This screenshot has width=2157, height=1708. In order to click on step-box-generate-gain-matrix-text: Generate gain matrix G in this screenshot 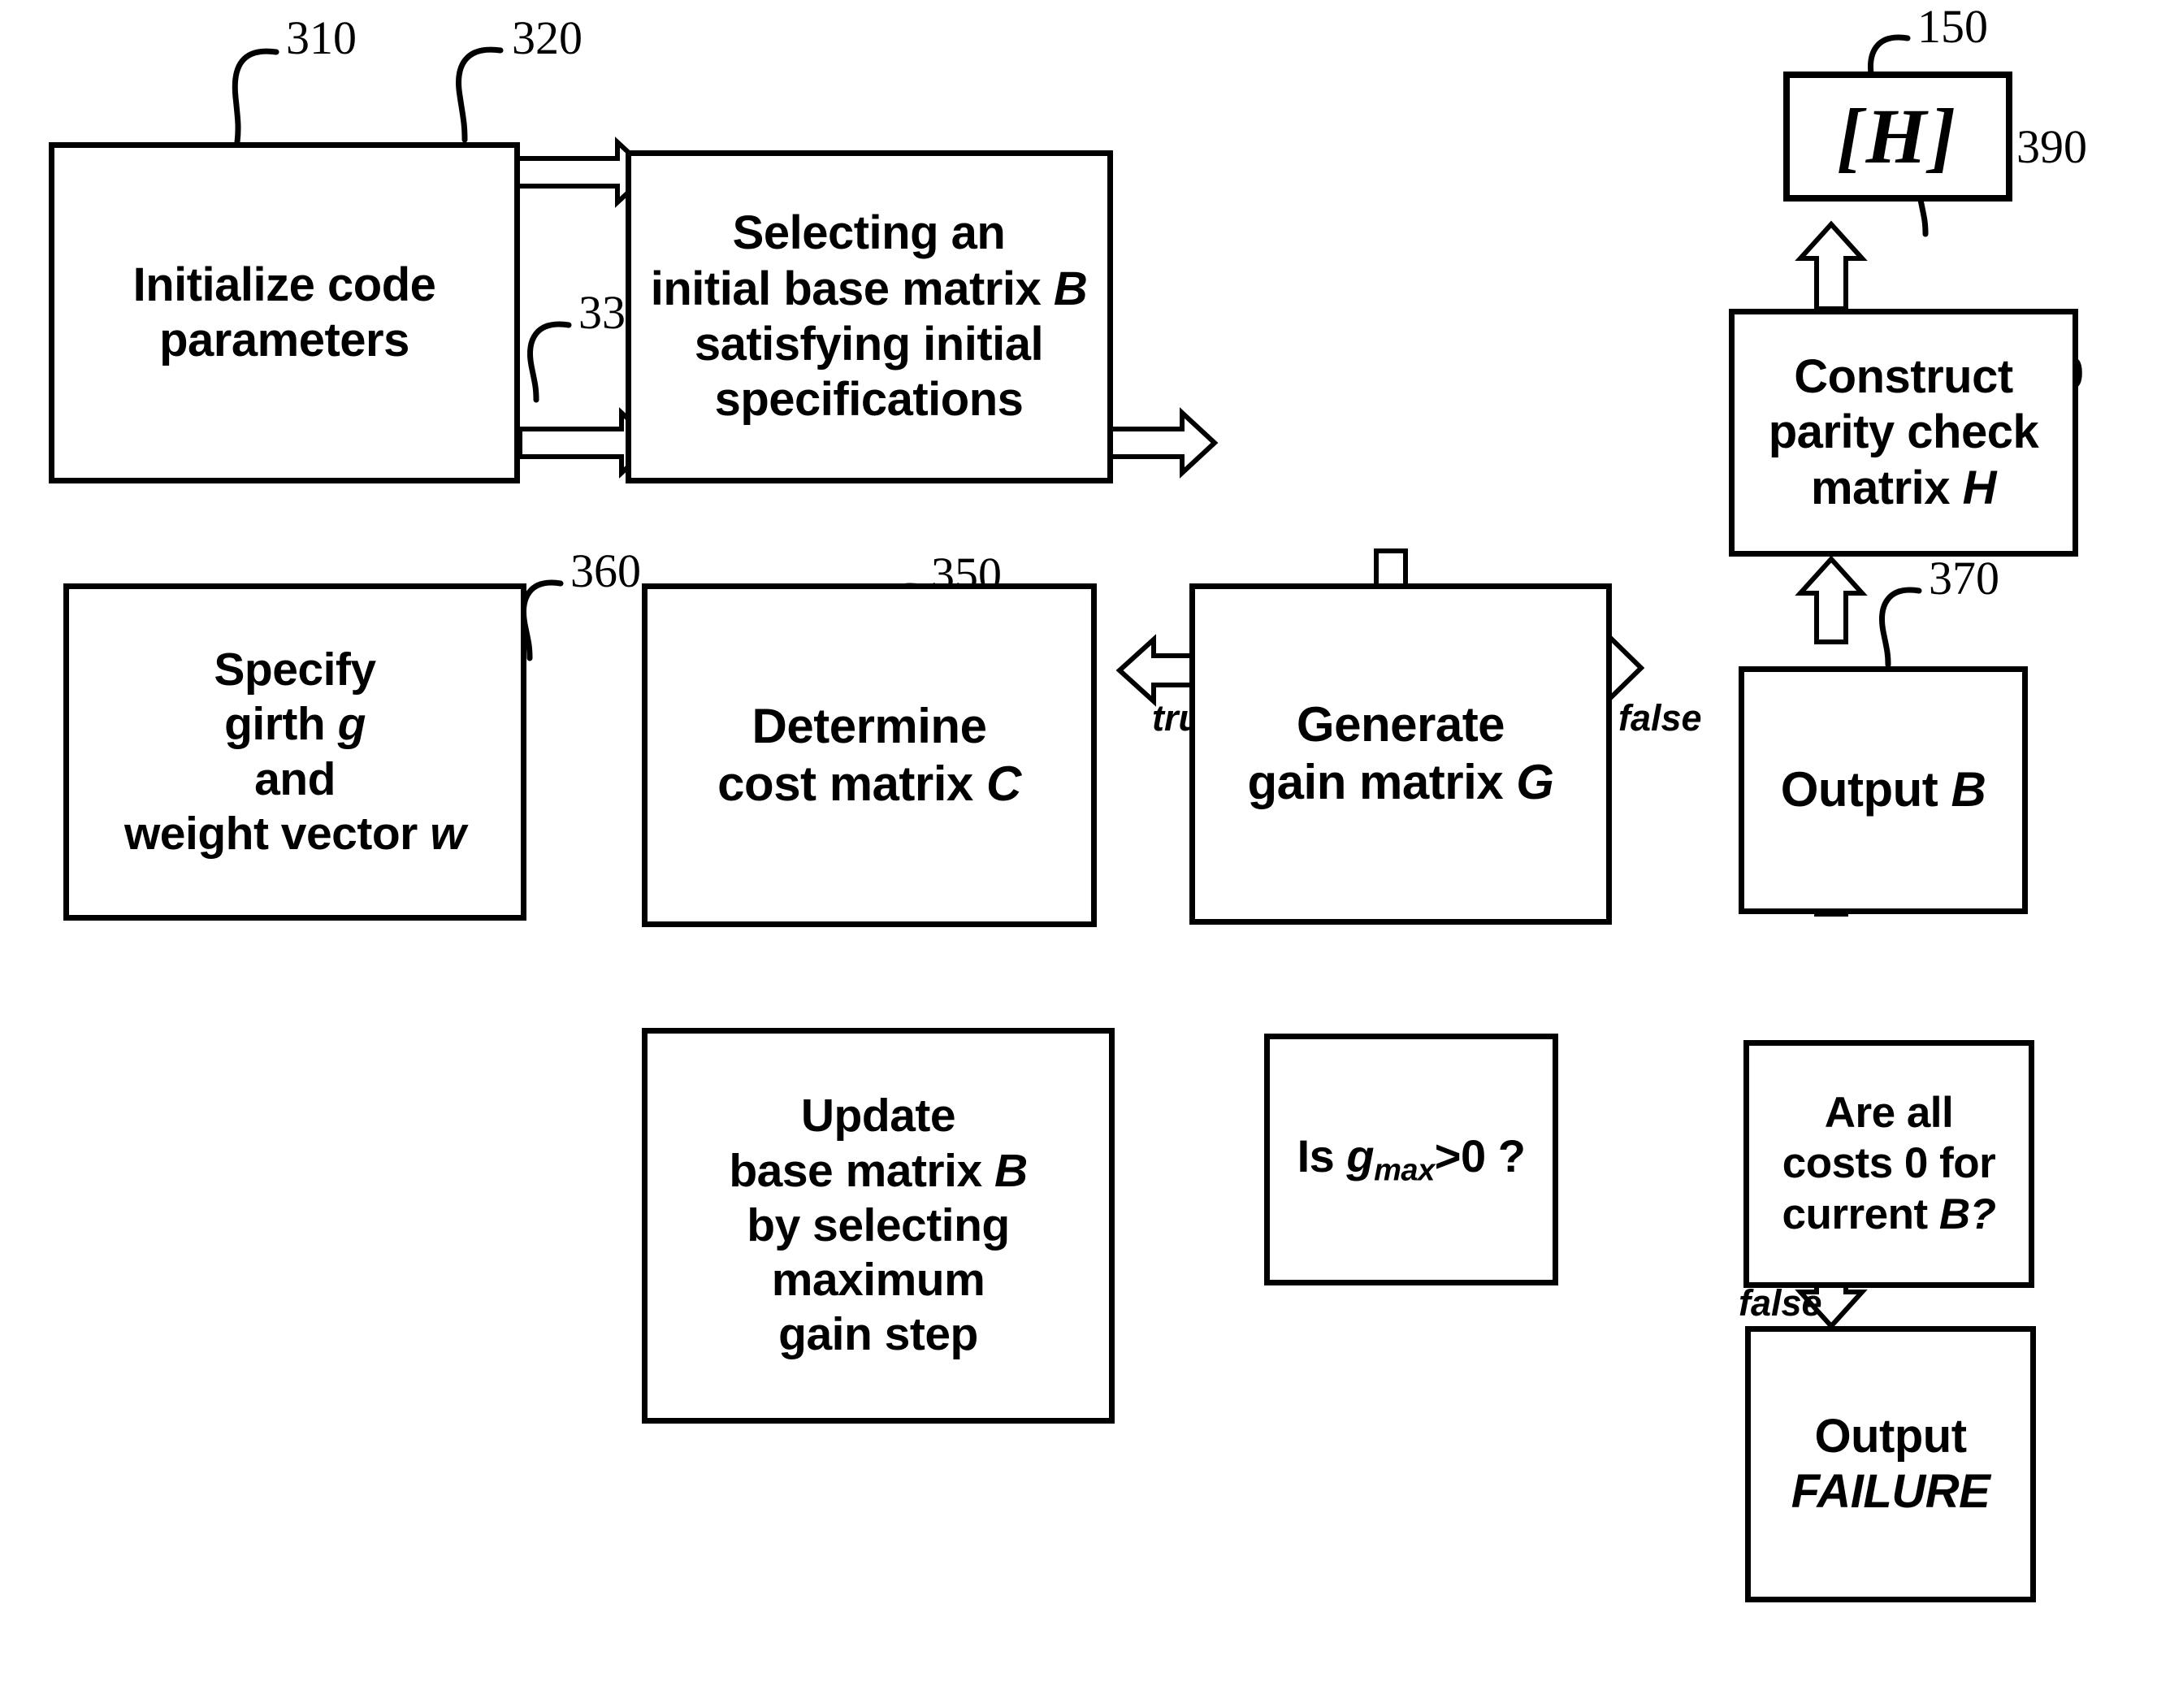, I will do `click(1400, 753)`.